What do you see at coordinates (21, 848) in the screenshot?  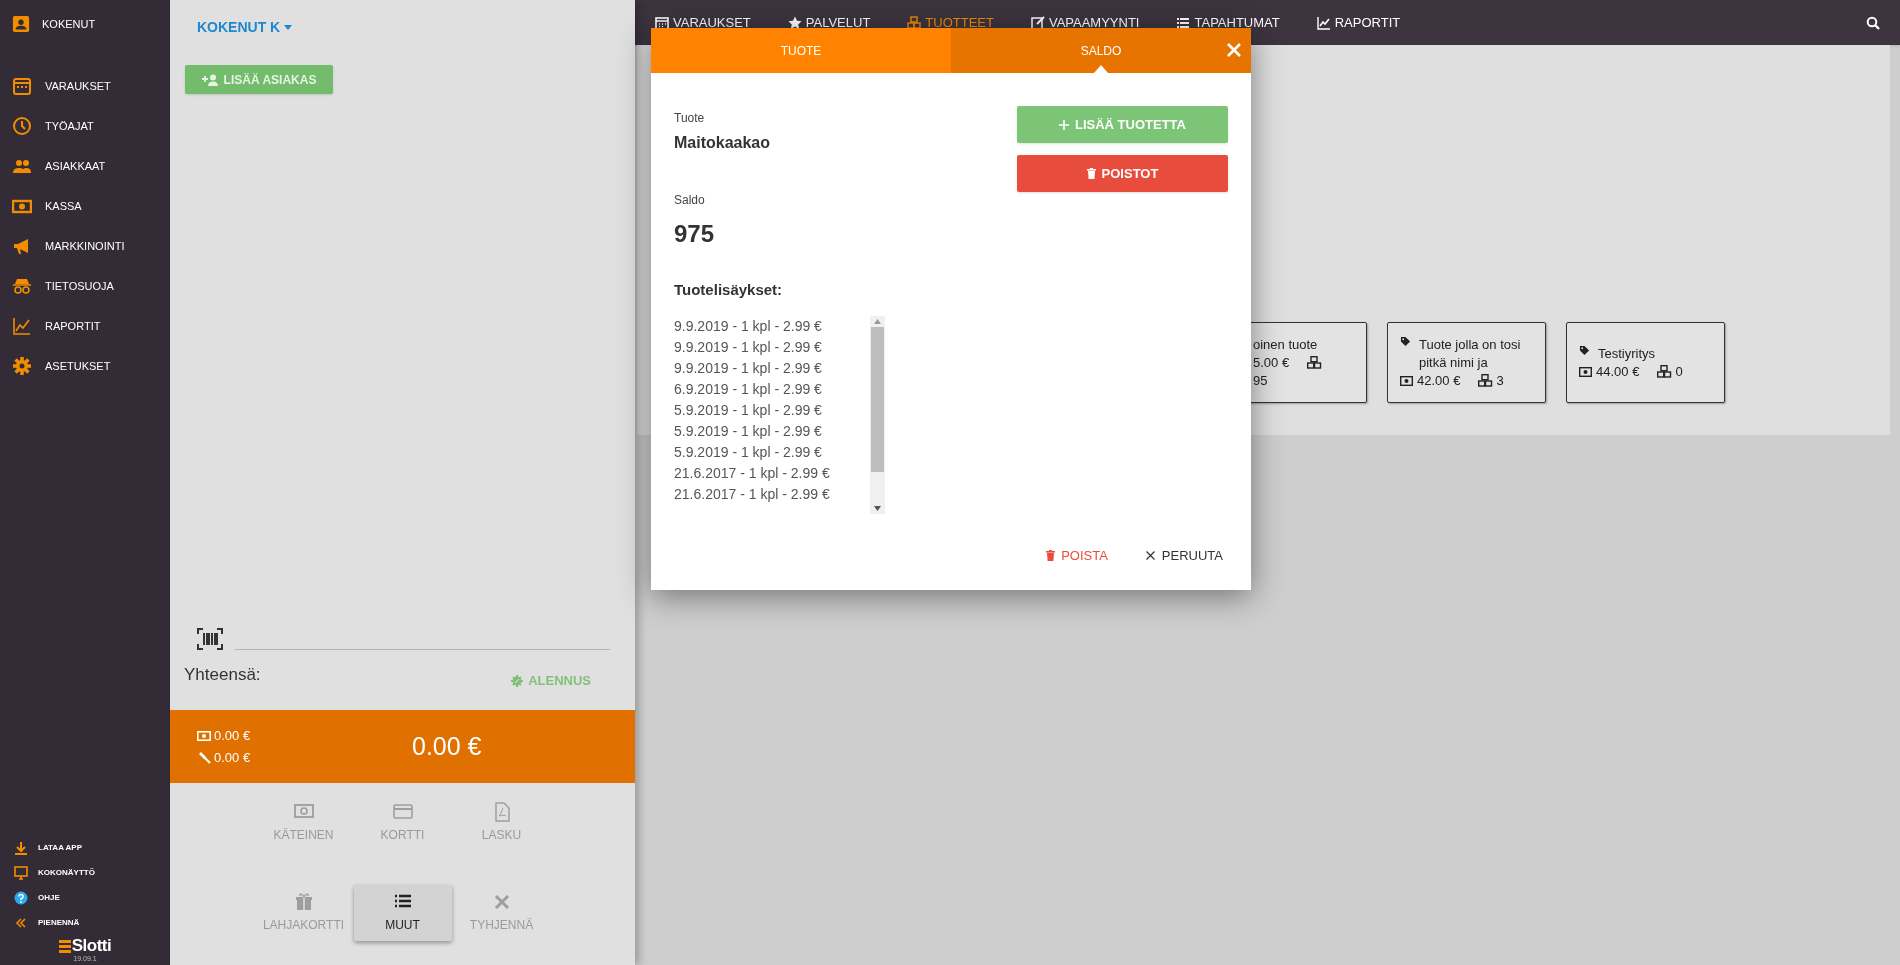 I see `download-icon` at bounding box center [21, 848].